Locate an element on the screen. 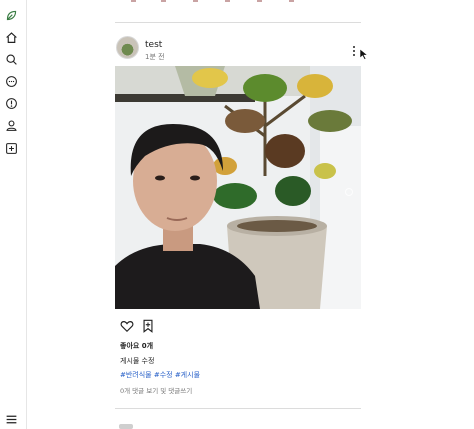 This screenshot has height=429, width=474. post-actions is located at coordinates (150, 326).